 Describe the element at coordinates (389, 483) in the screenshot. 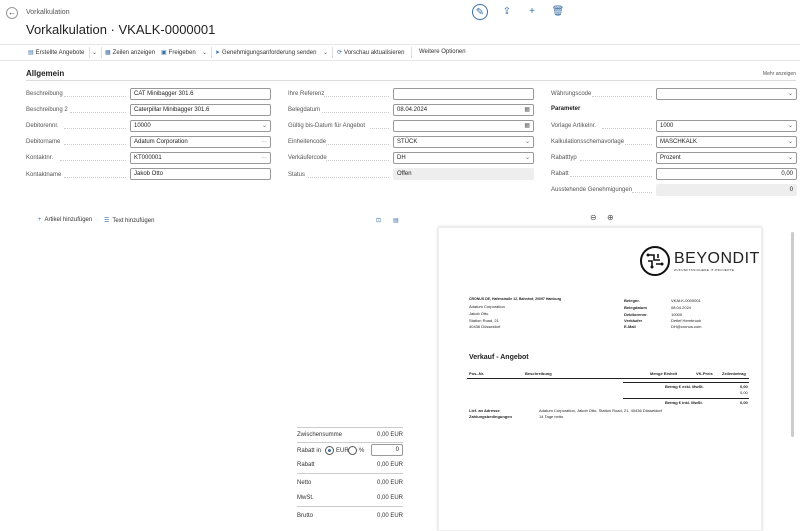

I see `net-value: 0,00 EUR` at that location.